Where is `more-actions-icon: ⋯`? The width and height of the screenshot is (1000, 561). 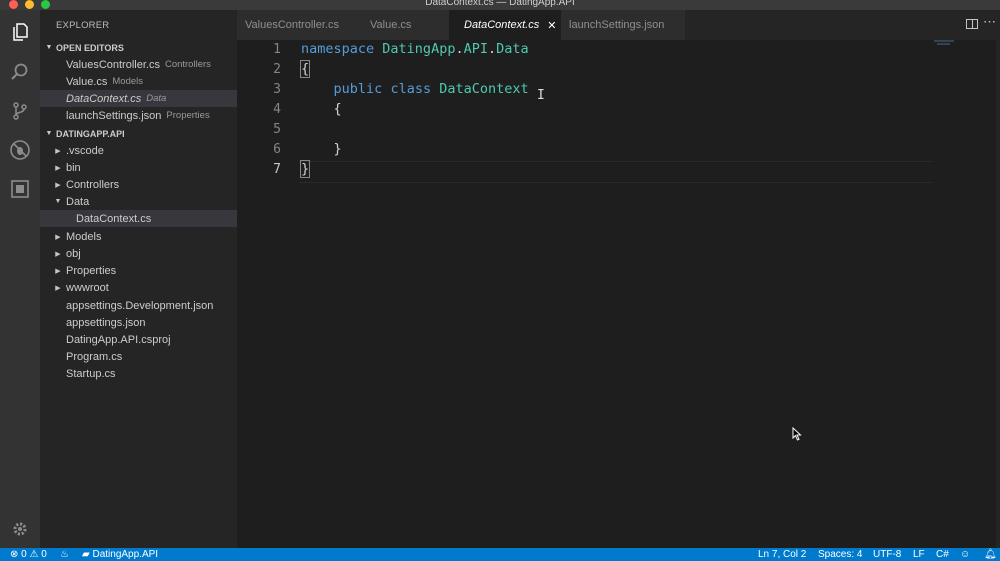
more-actions-icon: ⋯ is located at coordinates (989, 22).